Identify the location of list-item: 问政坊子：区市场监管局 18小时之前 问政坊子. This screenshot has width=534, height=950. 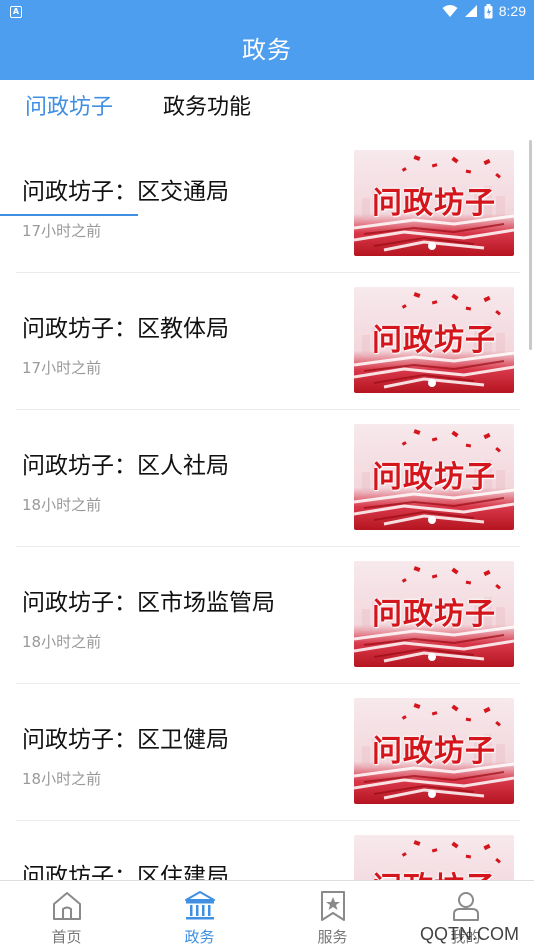
(268, 615).